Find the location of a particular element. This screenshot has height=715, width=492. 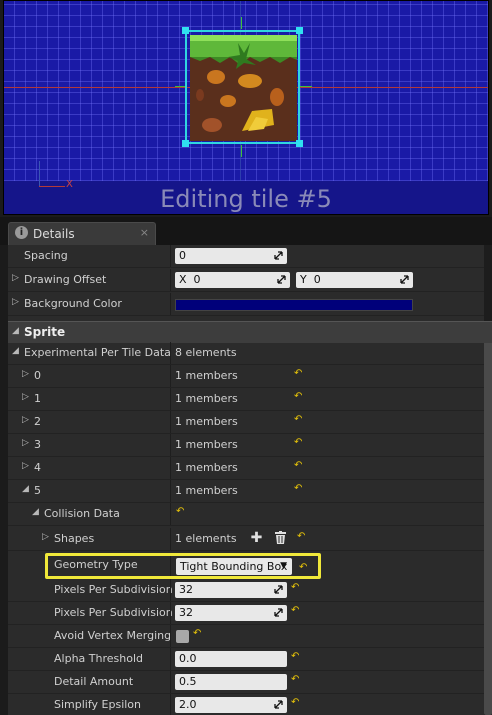

resize-handle-bottom-left is located at coordinates (185, 143).